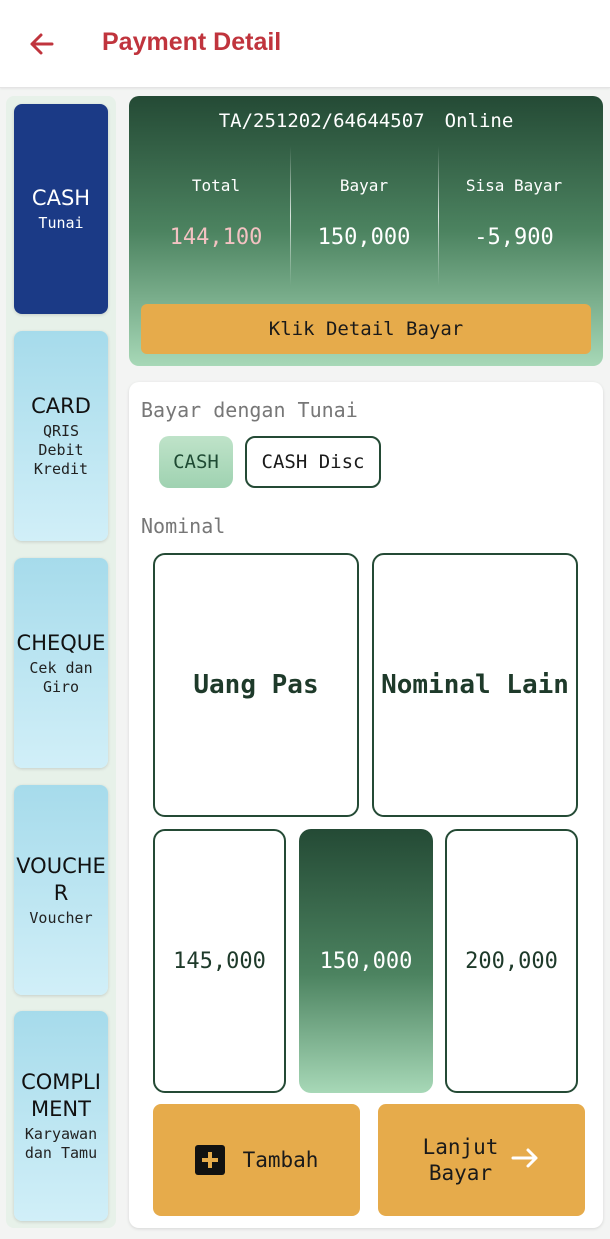  I want to click on nominal-label: Nominal, so click(183, 526).